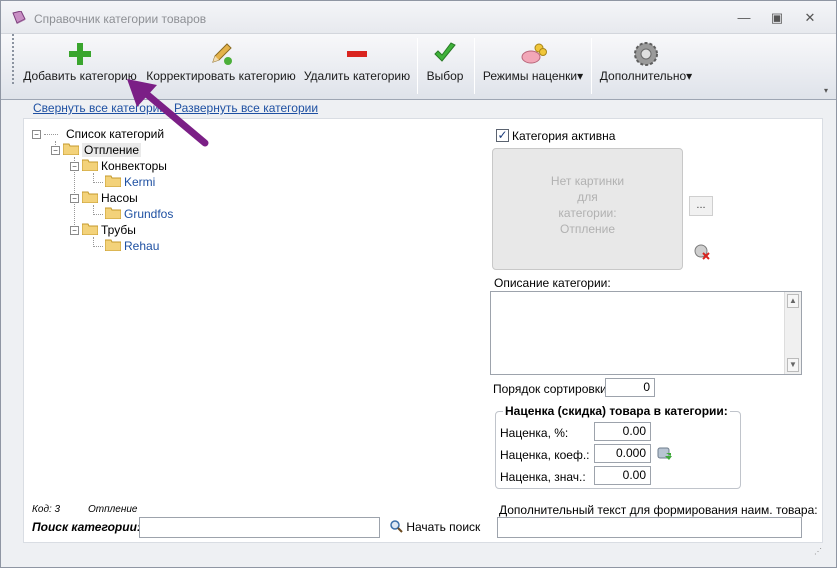 The width and height of the screenshot is (837, 568). Describe the element at coordinates (793, 365) in the screenshot. I see `scroll-down-icon: ▼` at that location.